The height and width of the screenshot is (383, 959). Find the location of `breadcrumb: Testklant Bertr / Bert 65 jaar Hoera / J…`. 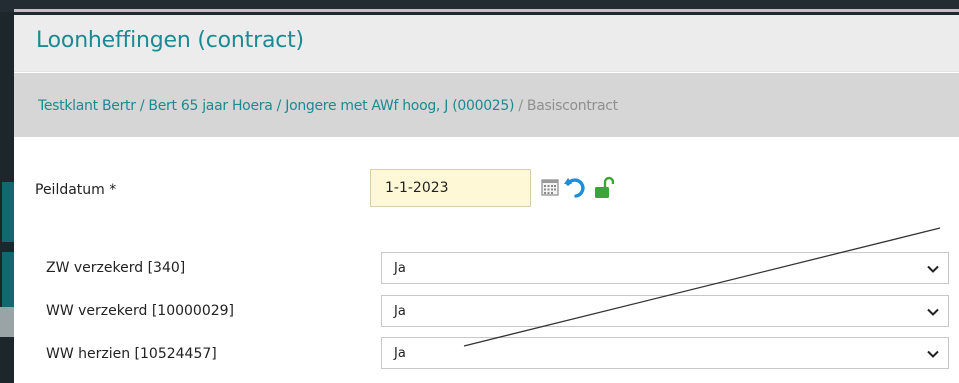

breadcrumb: Testklant Bertr / Bert 65 jaar Hoera / J… is located at coordinates (328, 106).